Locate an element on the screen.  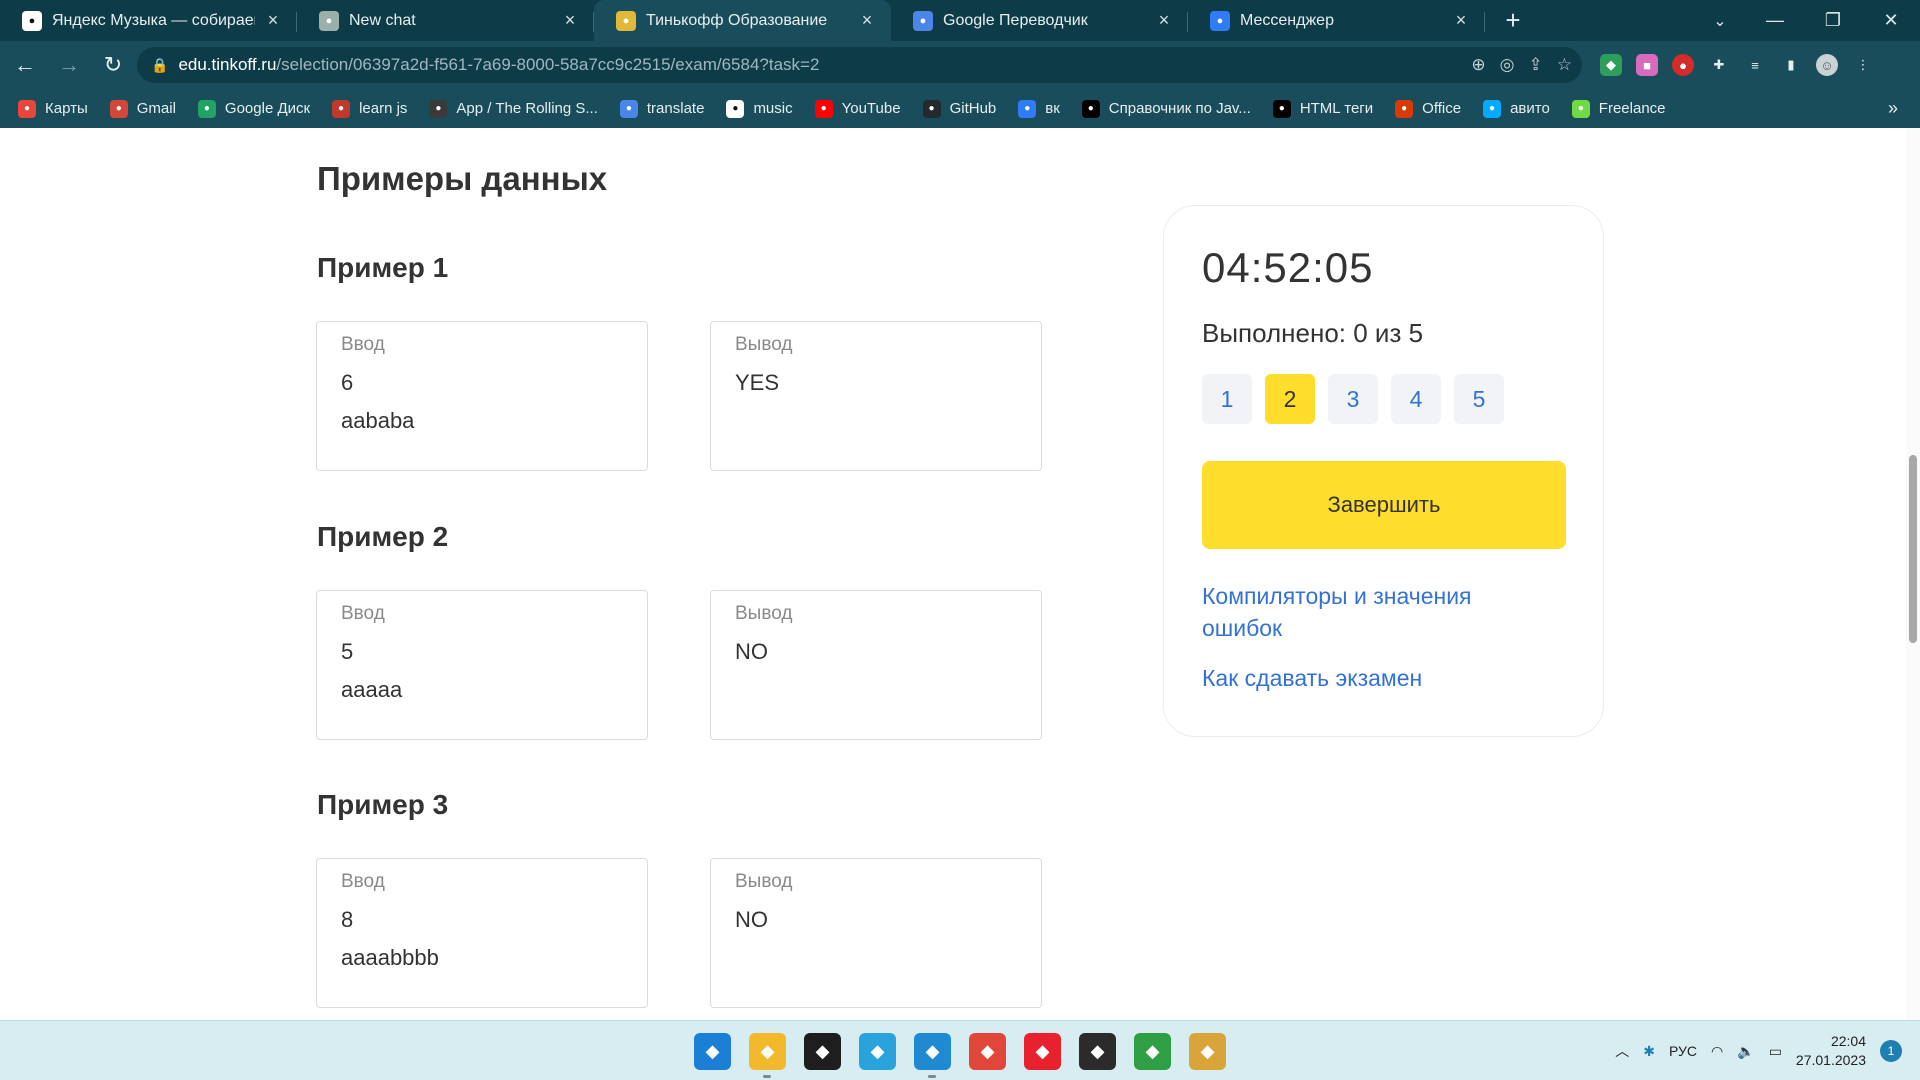
eye-slash-icon: ◎ is located at coordinates (1507, 65).